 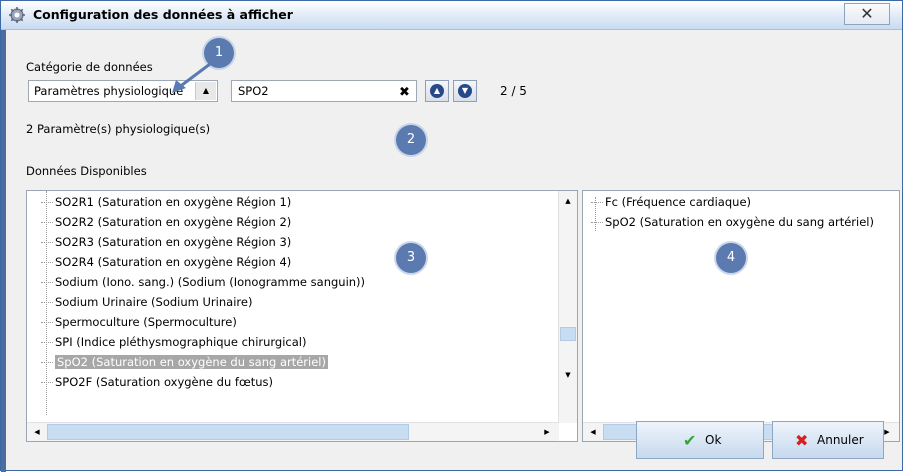 I want to click on category-label: Catégorie de données, so click(x=89, y=67).